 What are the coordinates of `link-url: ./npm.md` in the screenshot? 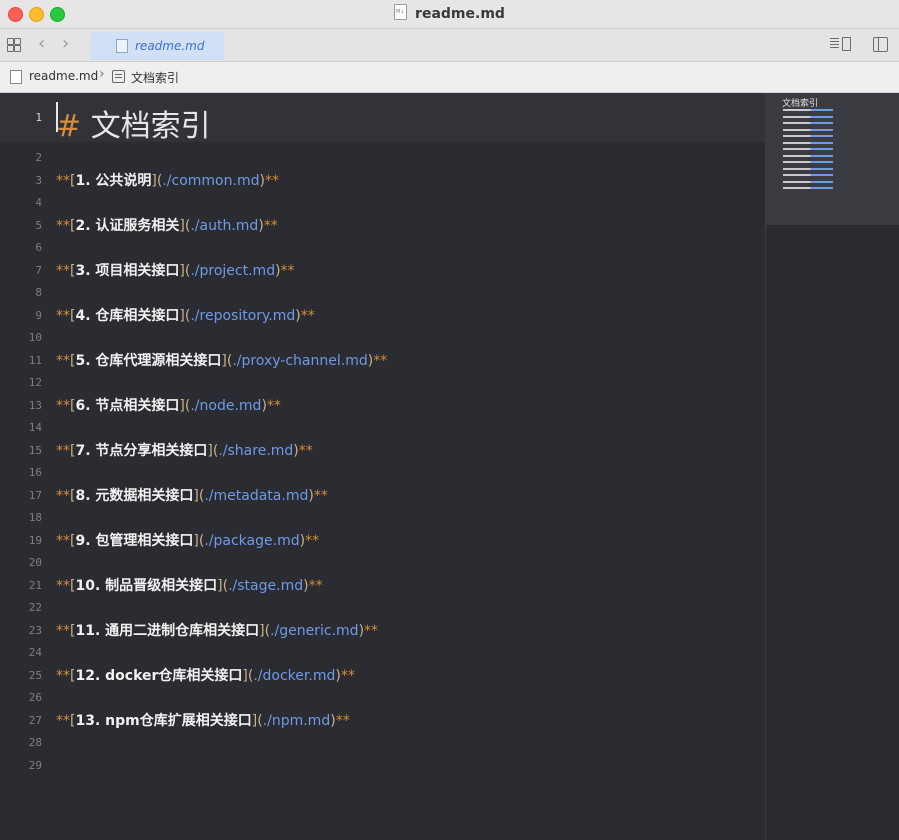 It's located at (296, 720).